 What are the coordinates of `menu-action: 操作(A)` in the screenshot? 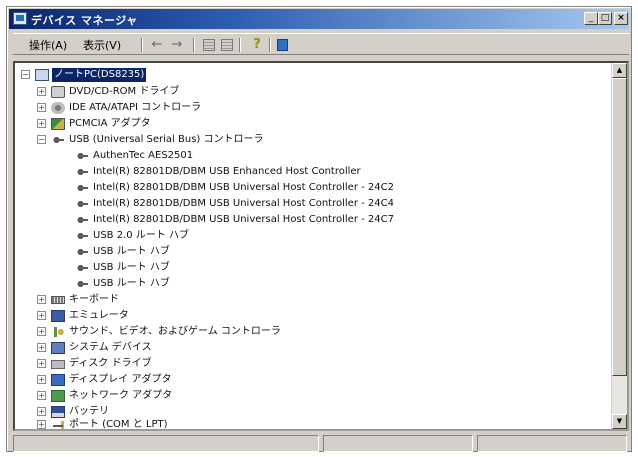 It's located at (48, 45).